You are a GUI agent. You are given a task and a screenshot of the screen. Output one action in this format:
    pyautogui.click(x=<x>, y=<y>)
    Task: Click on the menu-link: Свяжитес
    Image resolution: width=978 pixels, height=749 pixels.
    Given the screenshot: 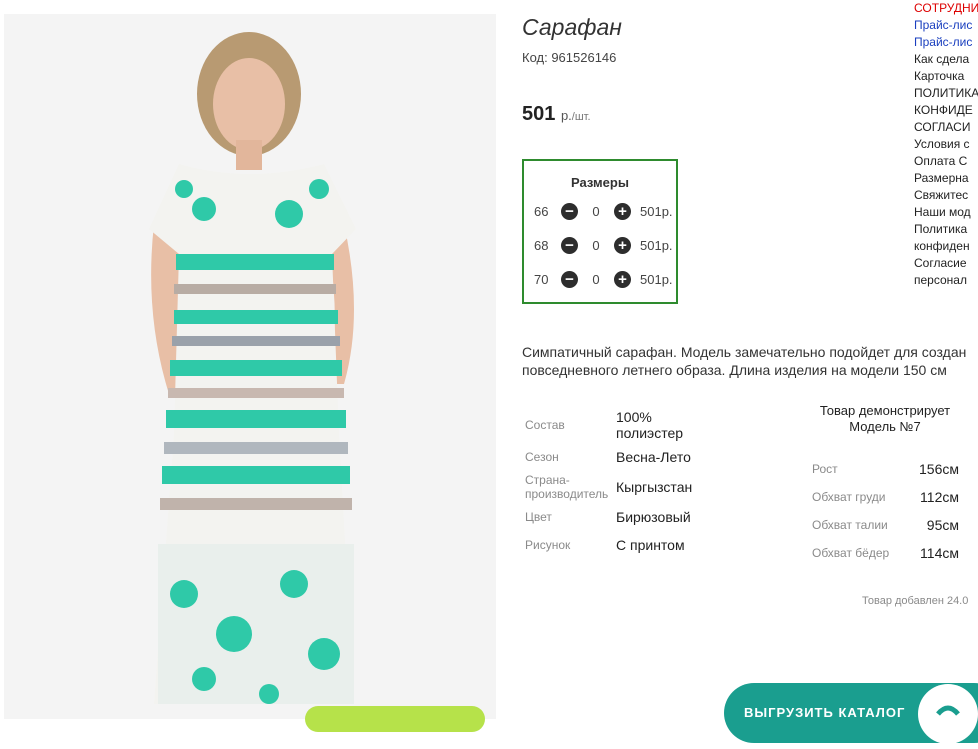 What is the action you would take?
    pyautogui.click(x=946, y=195)
    